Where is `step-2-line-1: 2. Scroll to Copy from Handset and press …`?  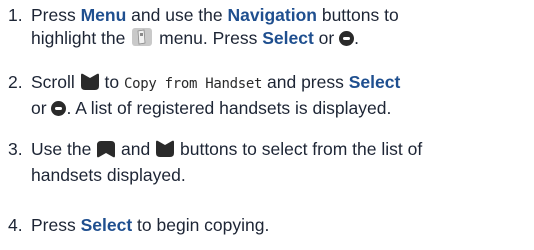
step-2-line-1: 2. Scroll to Copy from Handset and press … is located at coordinates (268, 84).